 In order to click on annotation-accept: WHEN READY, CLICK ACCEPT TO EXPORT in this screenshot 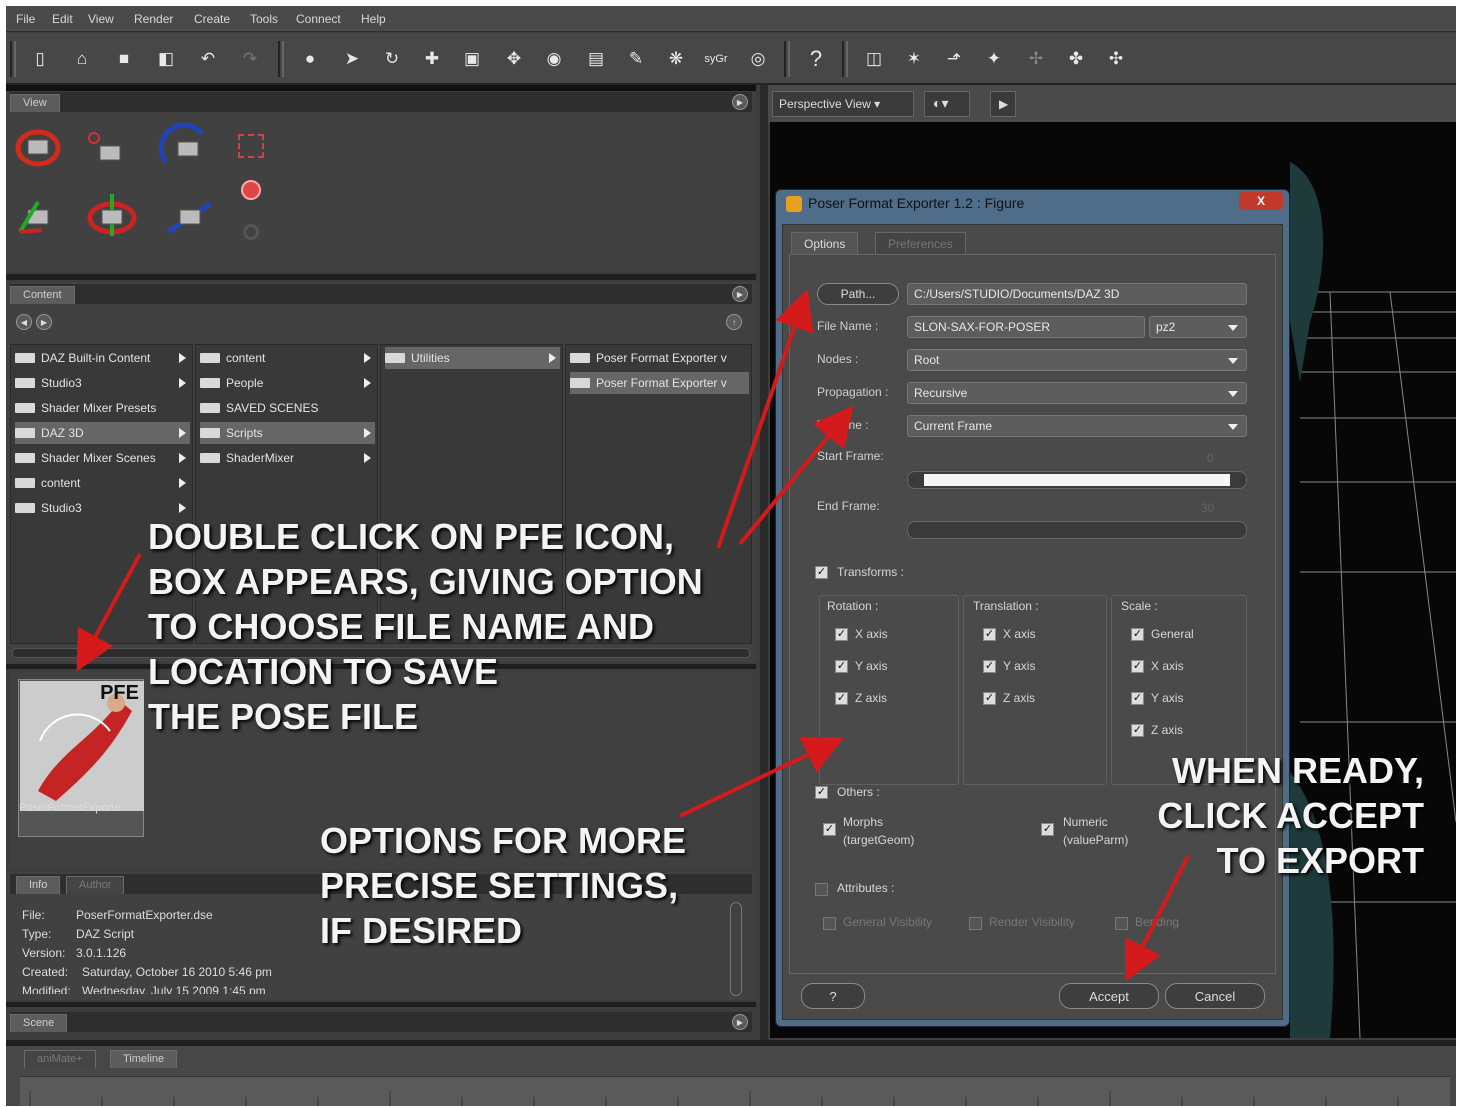, I will do `click(1281, 815)`.